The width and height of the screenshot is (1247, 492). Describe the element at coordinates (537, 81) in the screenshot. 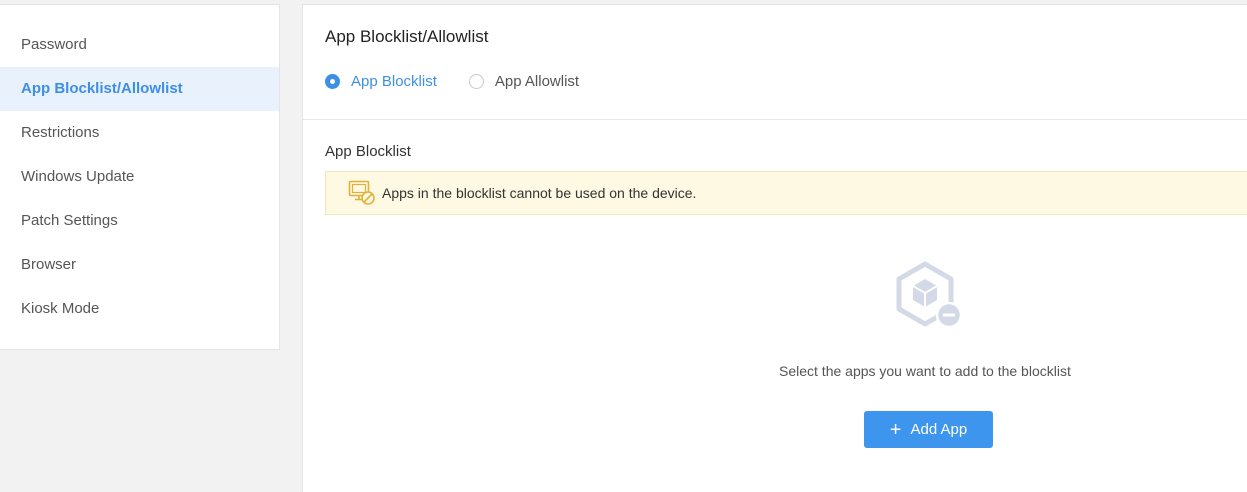

I see `radio-label: App Allowlist` at that location.